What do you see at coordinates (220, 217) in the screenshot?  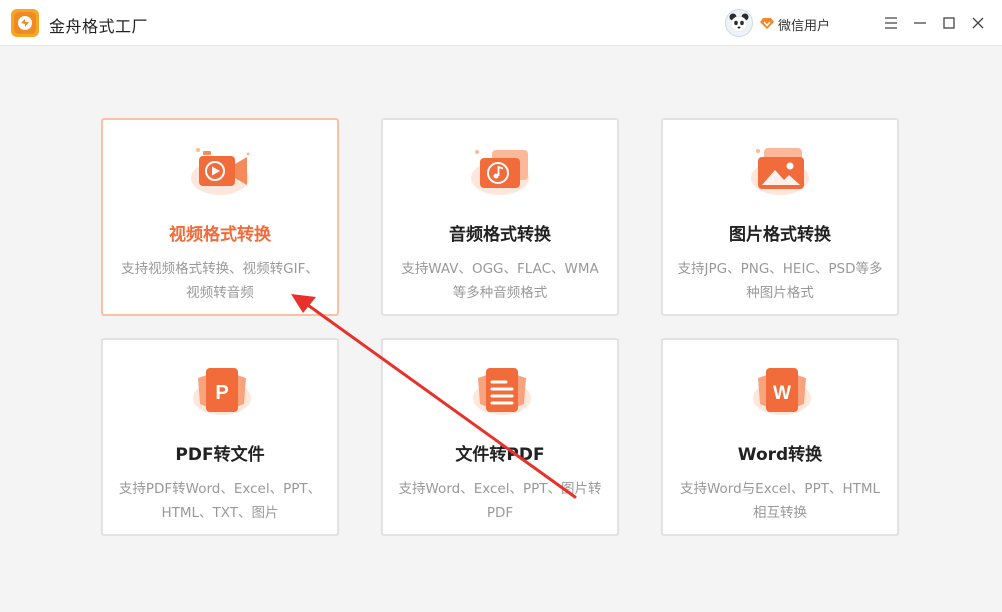 I see `card-video-convert: 视频格式转换 支持视频格式转换、视频转GIF、视频转音频` at bounding box center [220, 217].